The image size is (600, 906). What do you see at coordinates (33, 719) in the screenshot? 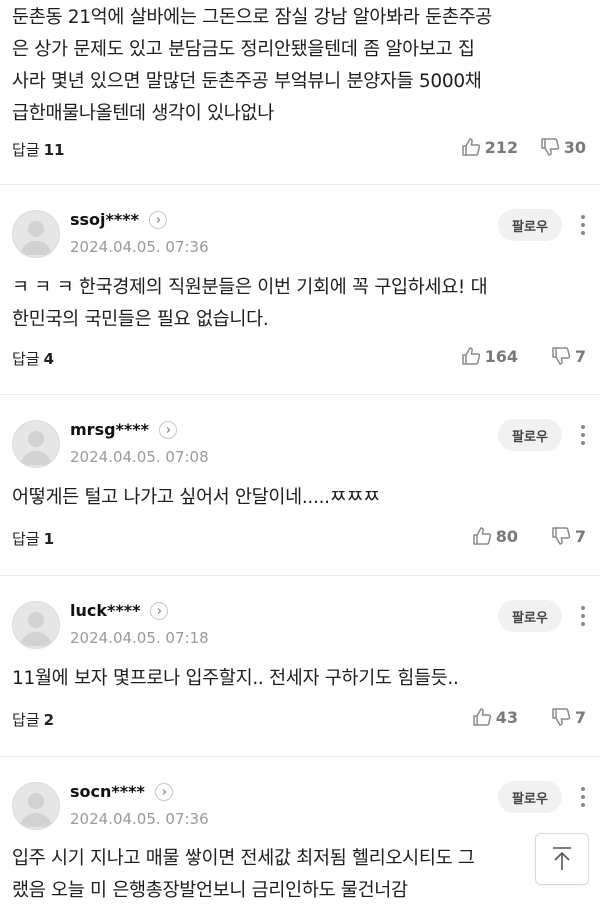
I see `reply-button: 답글 2` at bounding box center [33, 719].